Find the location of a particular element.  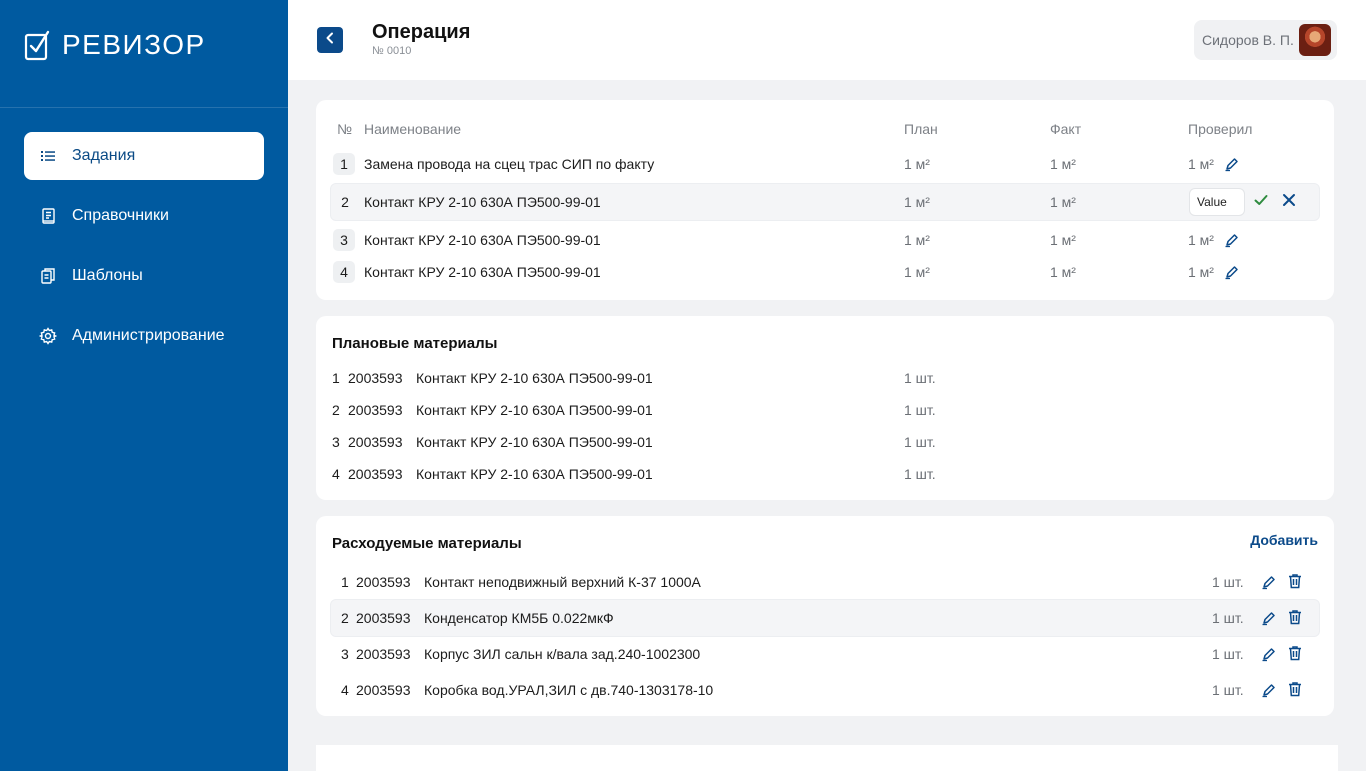

logo-text: РЕВИЗОР is located at coordinates (134, 44).